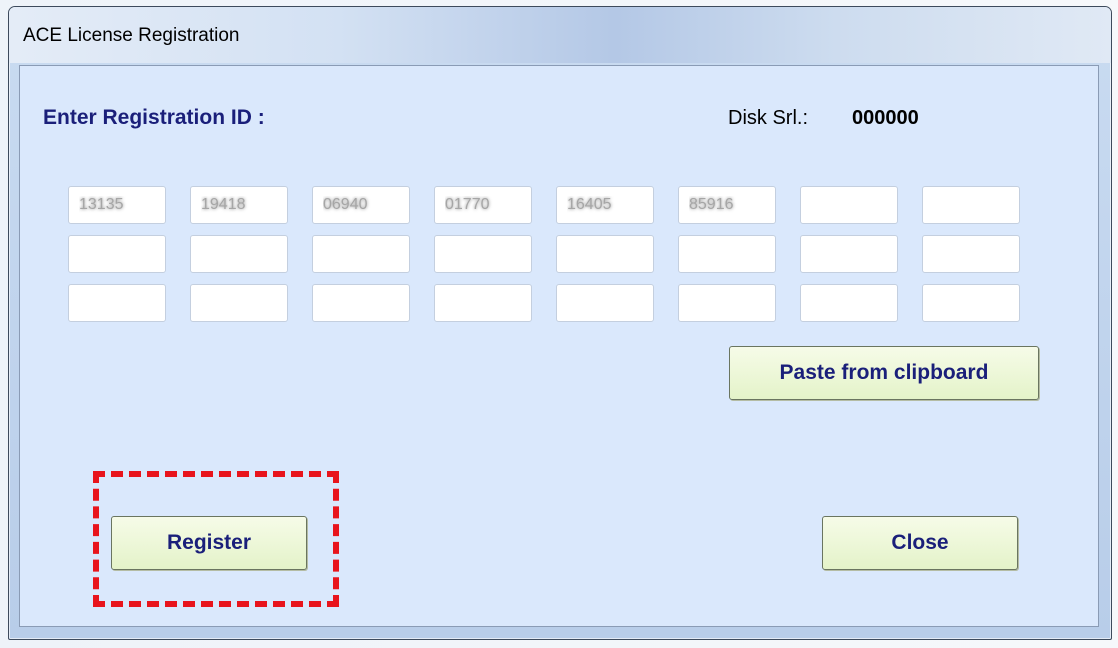  Describe the element at coordinates (971, 303) in the screenshot. I see `registration-id-field-r3-c8` at that location.